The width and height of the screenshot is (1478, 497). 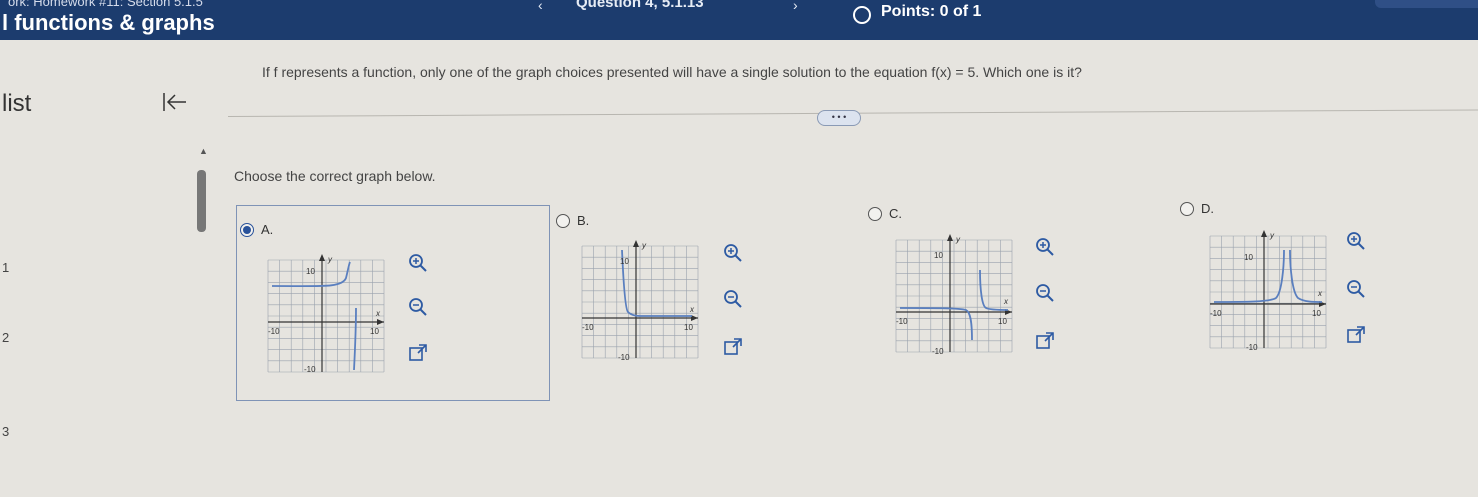 What do you see at coordinates (1426, 4) in the screenshot?
I see `header-right-control` at bounding box center [1426, 4].